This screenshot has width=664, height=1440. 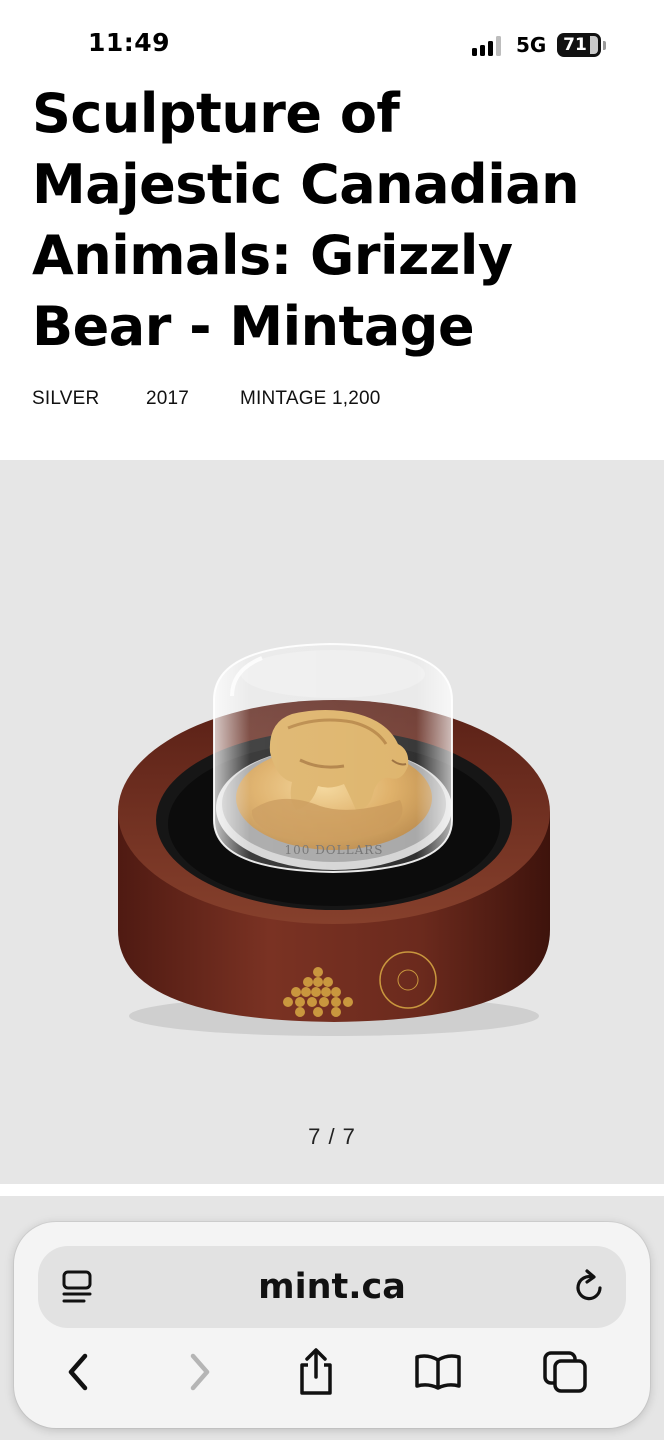 What do you see at coordinates (332, 1136) in the screenshot?
I see `gallery-counter: 7 / 7` at bounding box center [332, 1136].